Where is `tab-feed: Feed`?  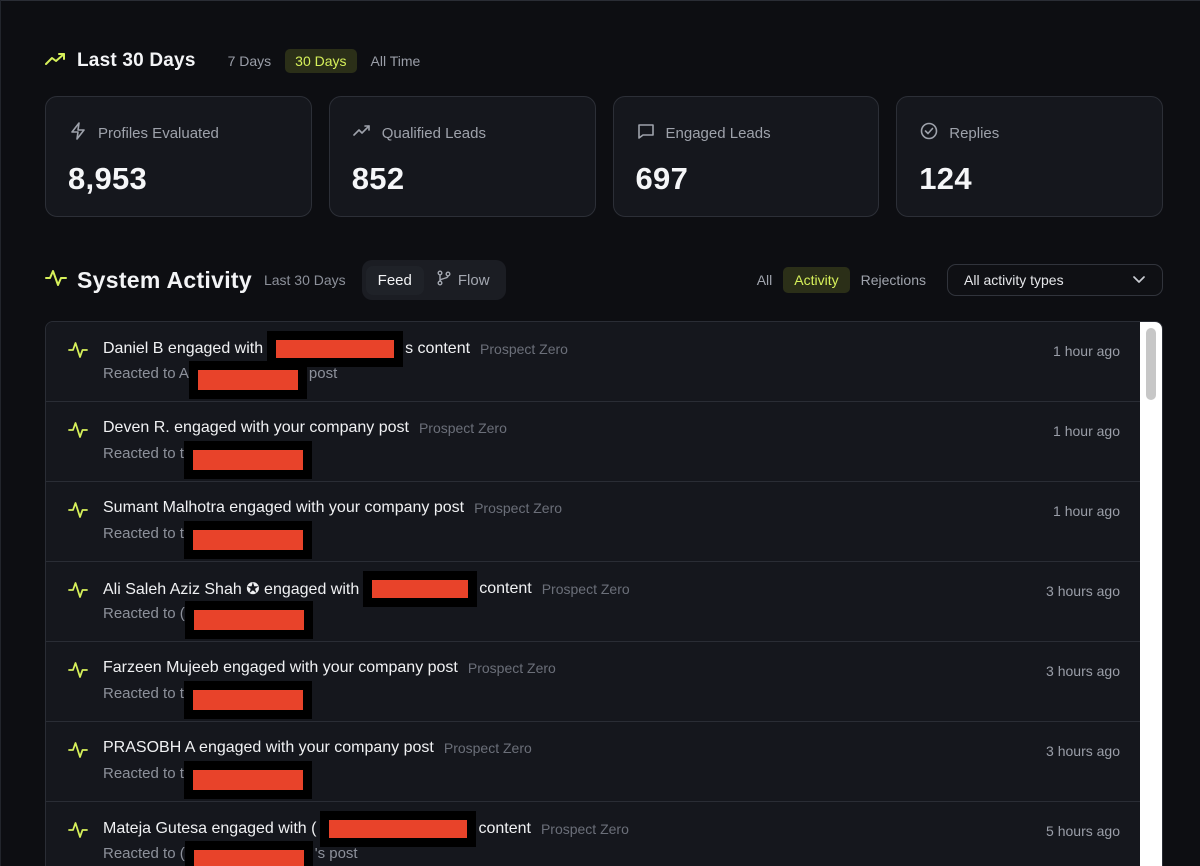 tab-feed: Feed is located at coordinates (394, 280).